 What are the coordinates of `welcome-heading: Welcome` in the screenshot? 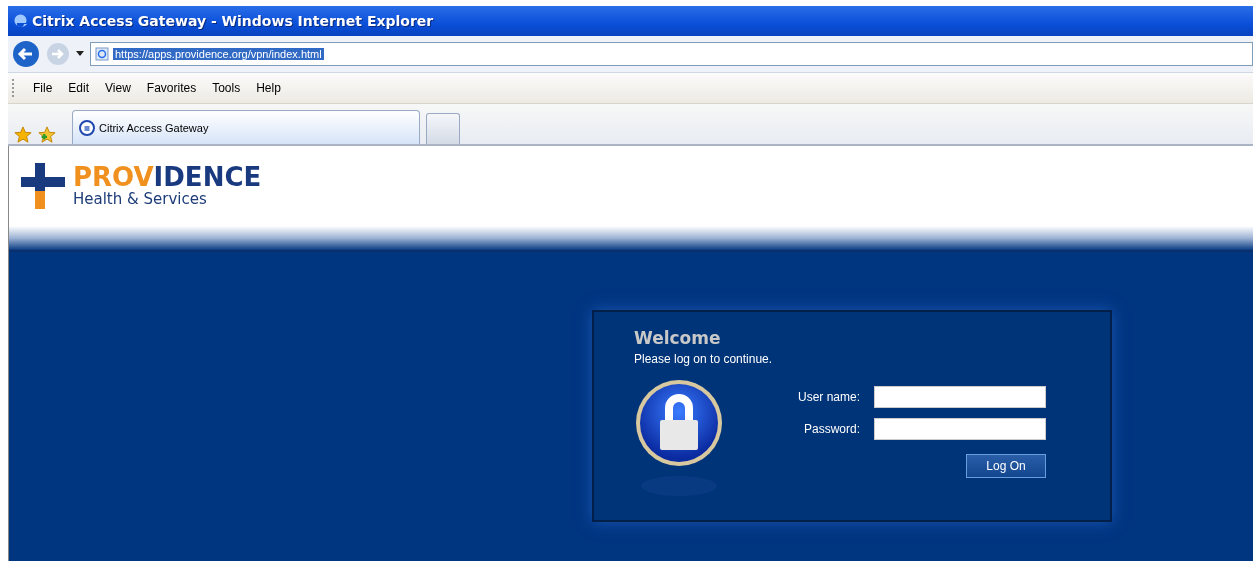 It's located at (678, 338).